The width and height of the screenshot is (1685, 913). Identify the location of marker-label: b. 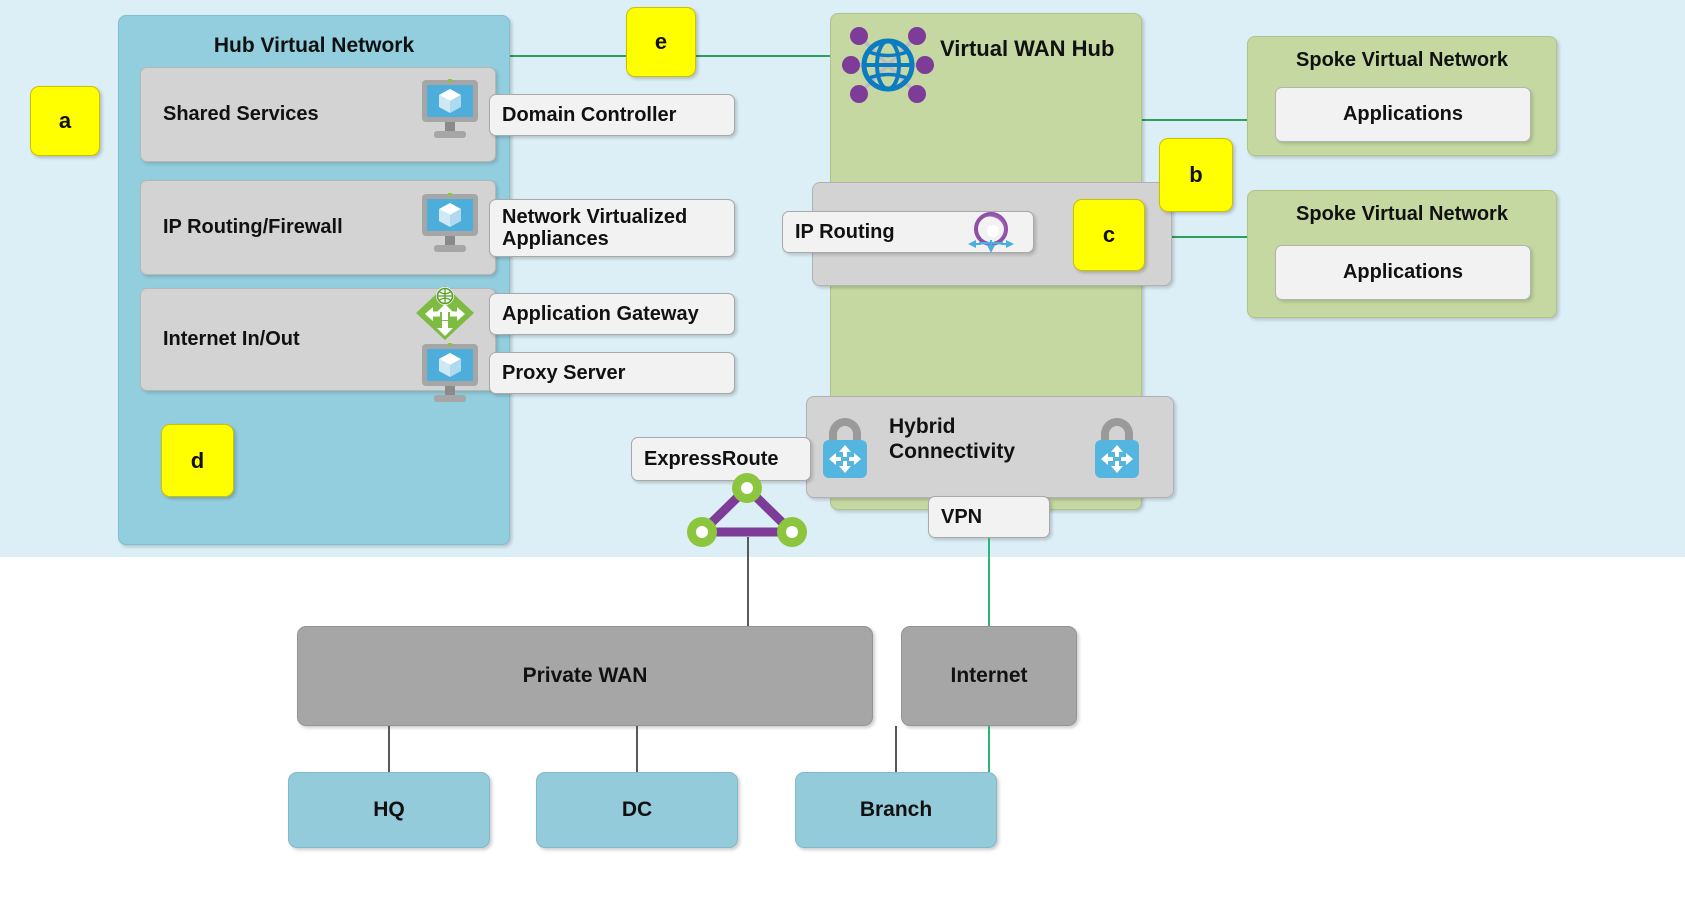
(1196, 174).